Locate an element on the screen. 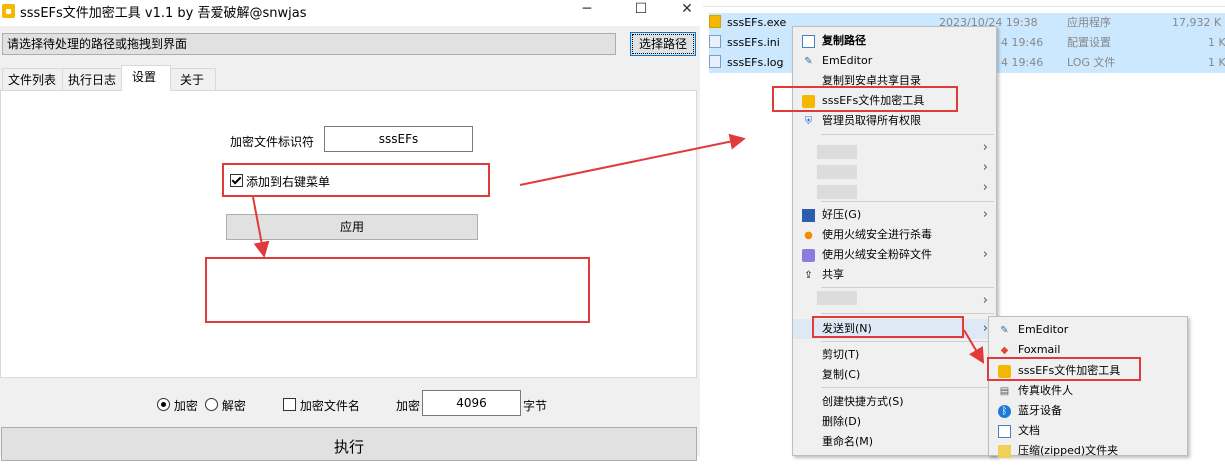 The width and height of the screenshot is (1225, 466). arrow-to-context-menu is located at coordinates (632, 159).